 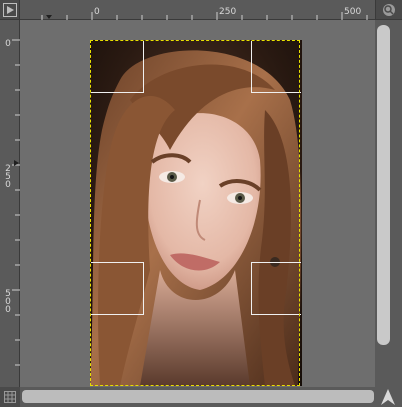 I want to click on ruler-label-500: 500, so click(x=353, y=12).